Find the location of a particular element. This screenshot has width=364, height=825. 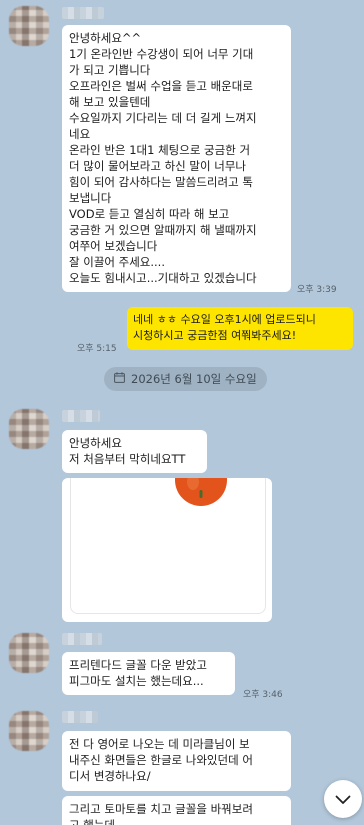

message-line: 네네 ㅎㅎ 수요일 오후1시에 업로드되니 is located at coordinates (224, 319).